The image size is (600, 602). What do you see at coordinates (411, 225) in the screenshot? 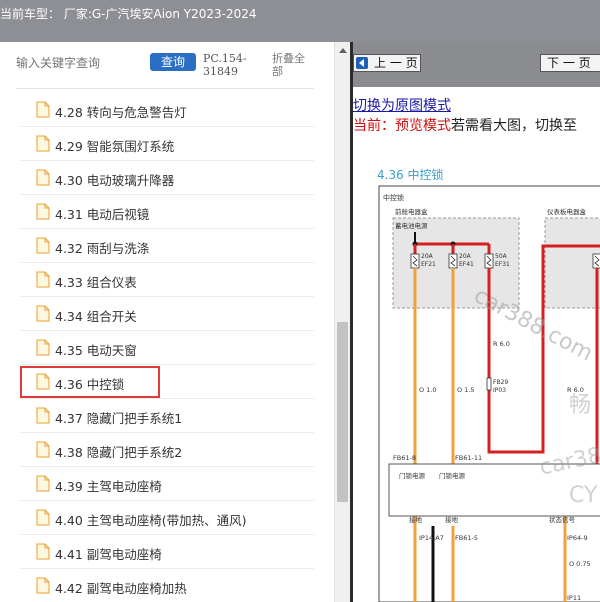
I see `battery-label: 蓄电池电源` at bounding box center [411, 225].